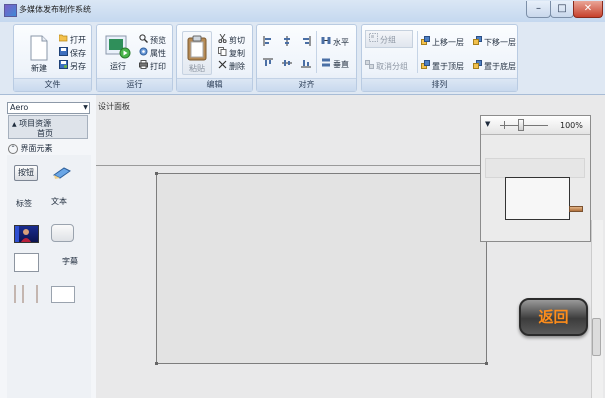 The width and height of the screenshot is (605, 398). I want to click on align-top-icon, so click(268, 64).